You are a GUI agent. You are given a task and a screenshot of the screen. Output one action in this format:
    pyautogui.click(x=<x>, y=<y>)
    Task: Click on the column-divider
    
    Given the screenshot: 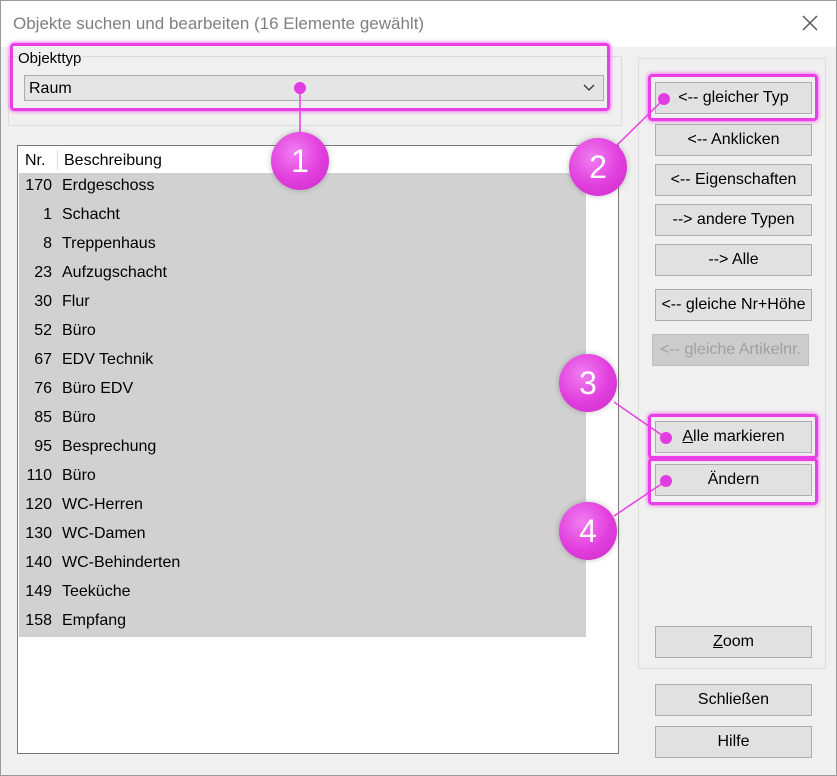 What is the action you would take?
    pyautogui.click(x=57, y=160)
    